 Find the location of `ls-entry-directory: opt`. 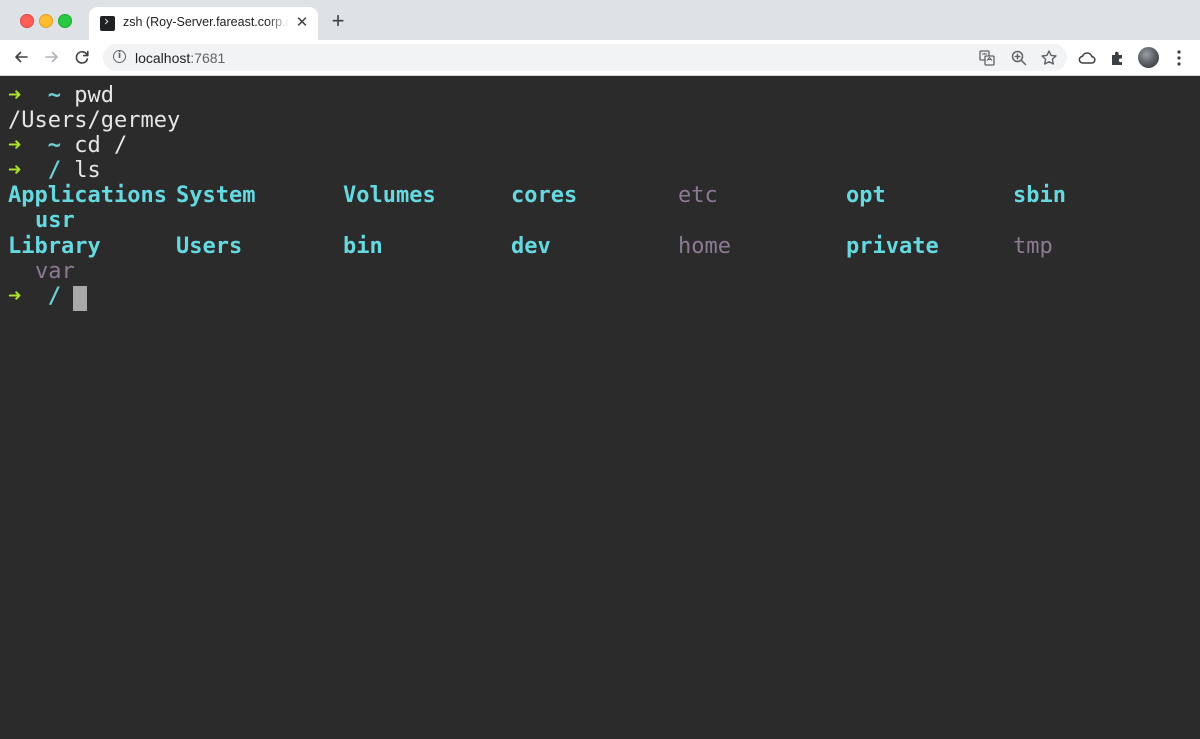

ls-entry-directory: opt is located at coordinates (866, 195).